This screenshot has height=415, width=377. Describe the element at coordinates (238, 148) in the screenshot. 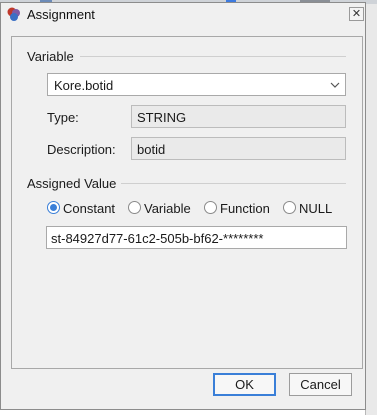

I see `description-field: botid` at that location.